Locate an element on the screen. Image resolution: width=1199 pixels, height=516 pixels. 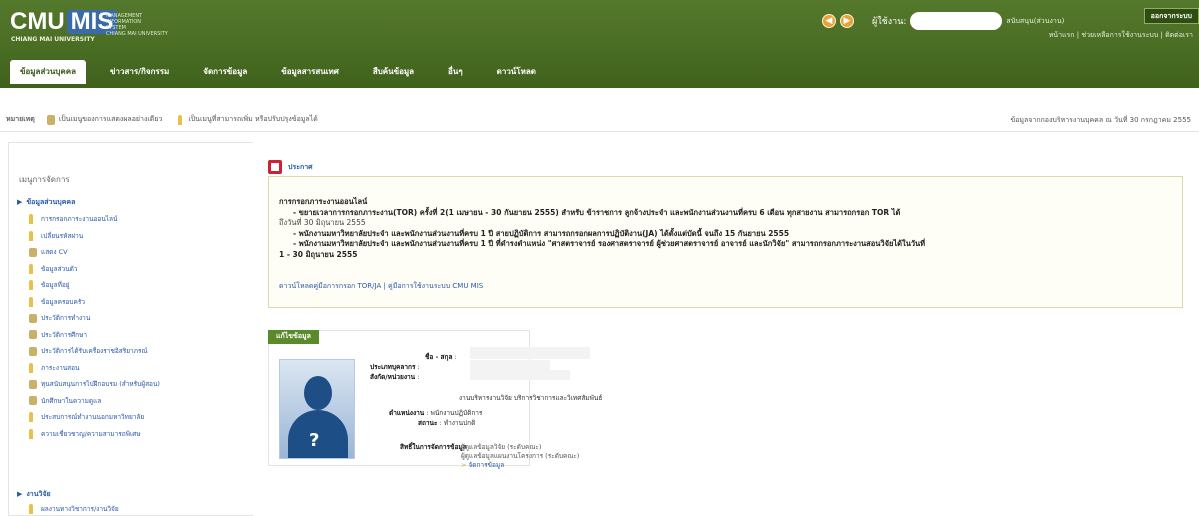
tab-download: ดาวน์โหลด is located at coordinates (516, 71).